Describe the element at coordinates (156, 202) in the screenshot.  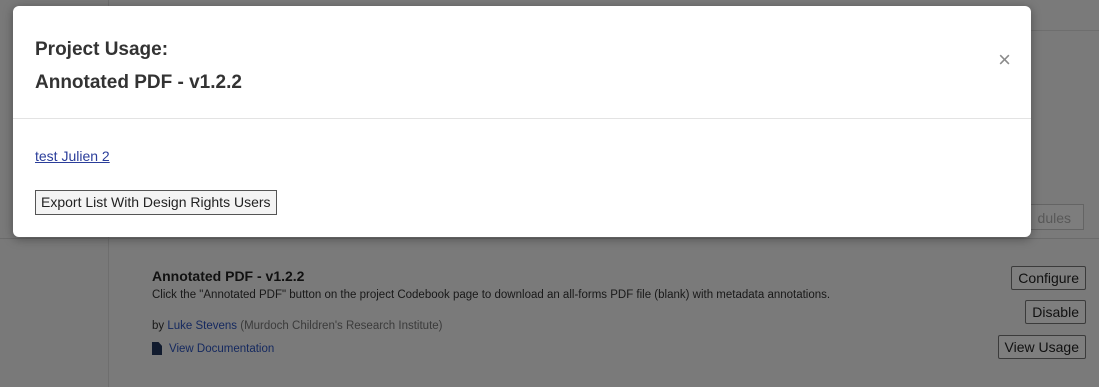
I see `export-list-button: Export List With Design Rights Users` at that location.